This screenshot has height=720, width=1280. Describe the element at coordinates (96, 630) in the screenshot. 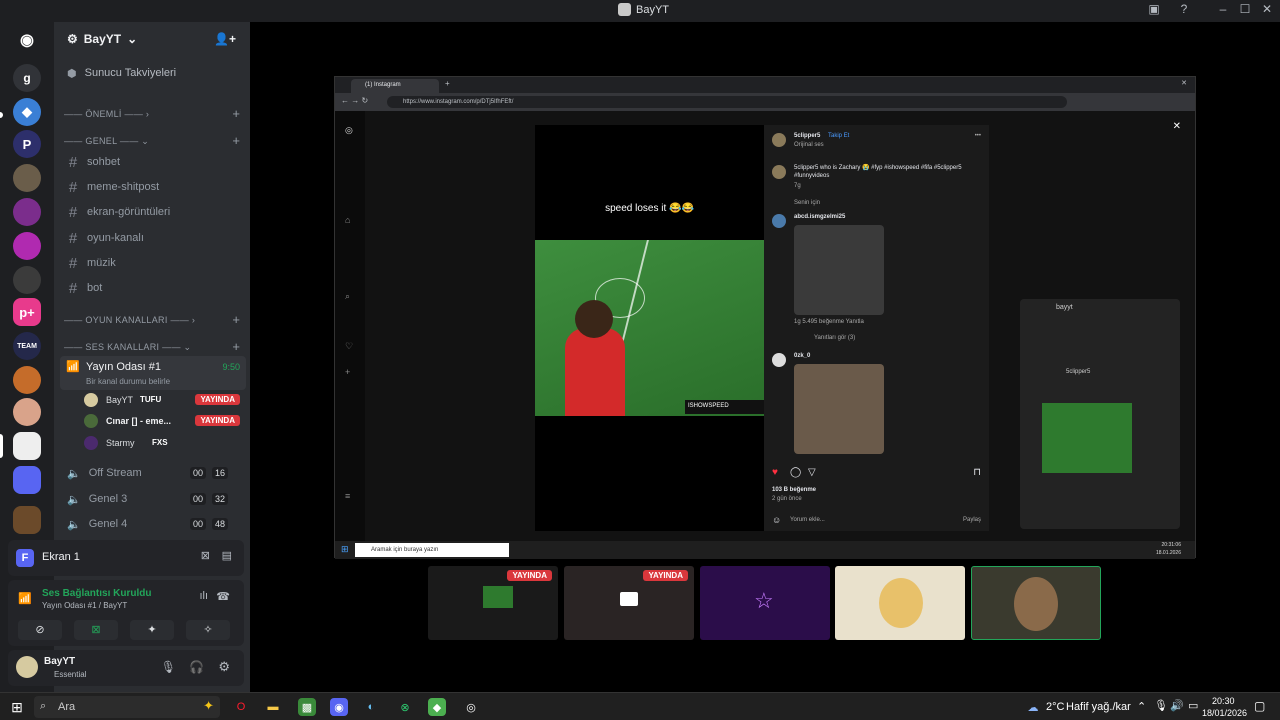

I see `screen-share-icon: ⊠` at that location.